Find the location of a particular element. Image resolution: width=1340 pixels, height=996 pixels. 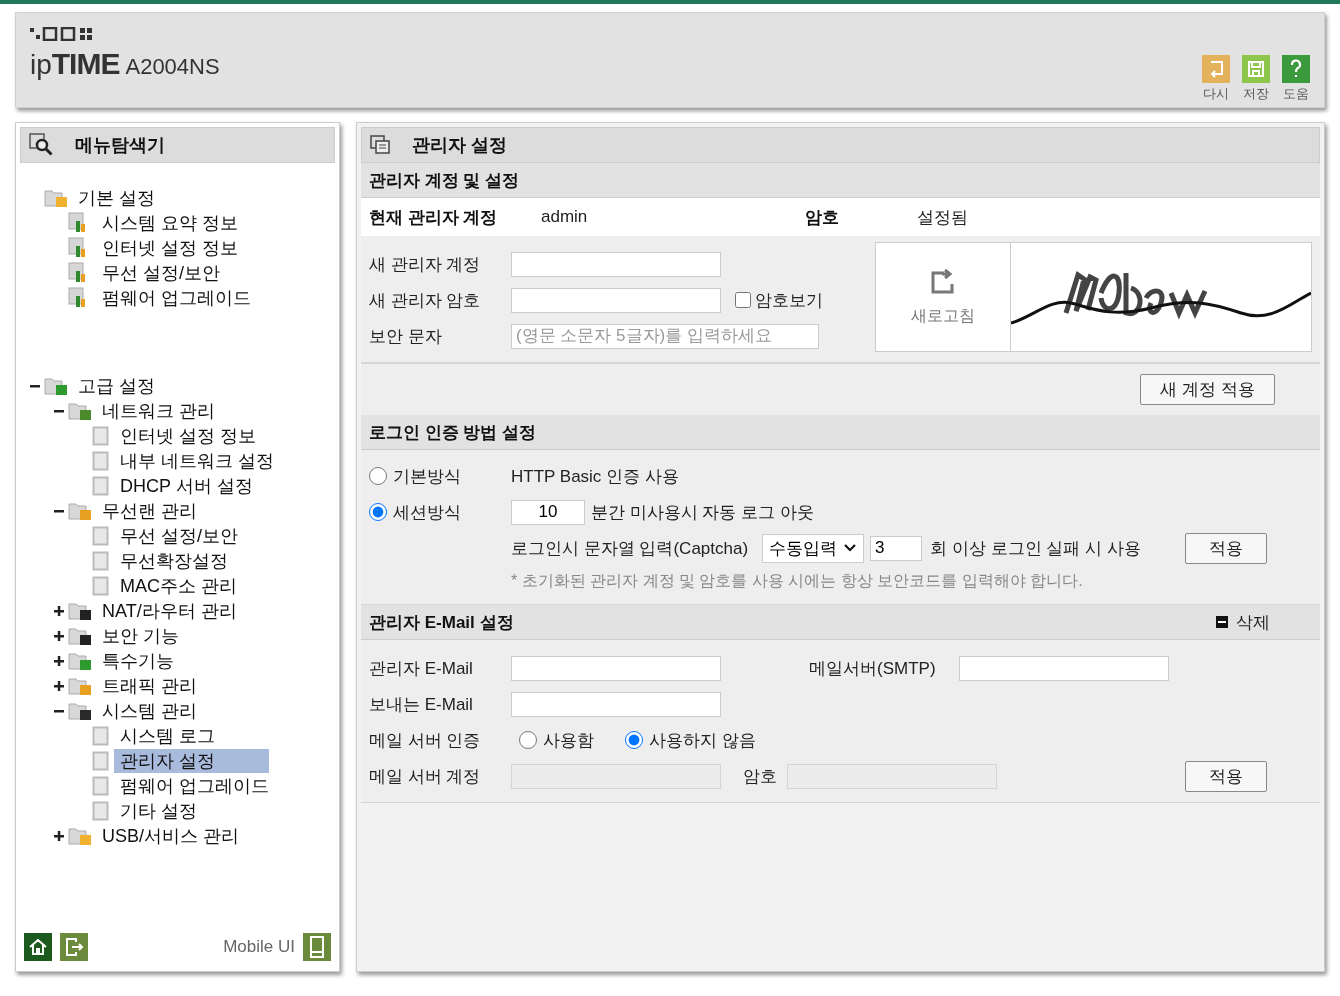

option-description: HTTP Basic 인증 사용 is located at coordinates (595, 476).